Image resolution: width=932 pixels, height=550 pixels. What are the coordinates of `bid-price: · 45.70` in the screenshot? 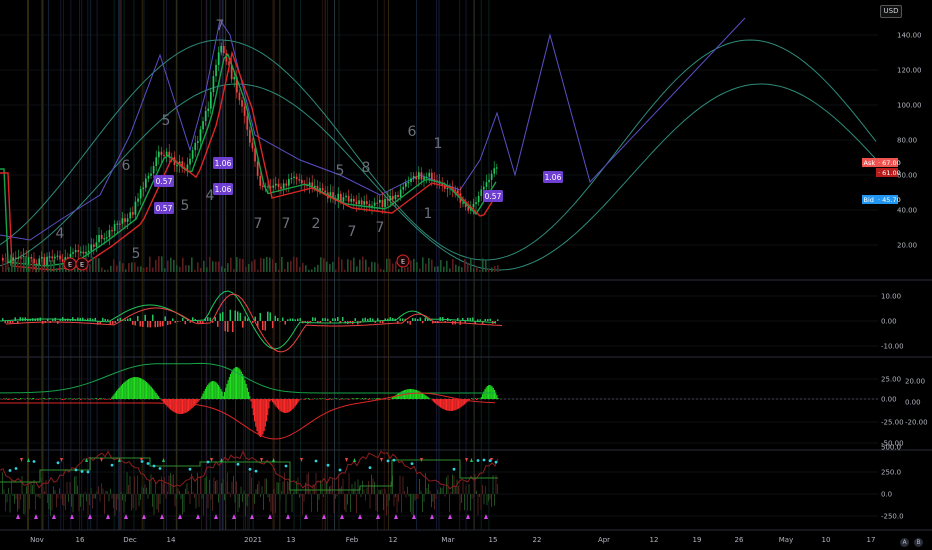 It's located at (889, 200).